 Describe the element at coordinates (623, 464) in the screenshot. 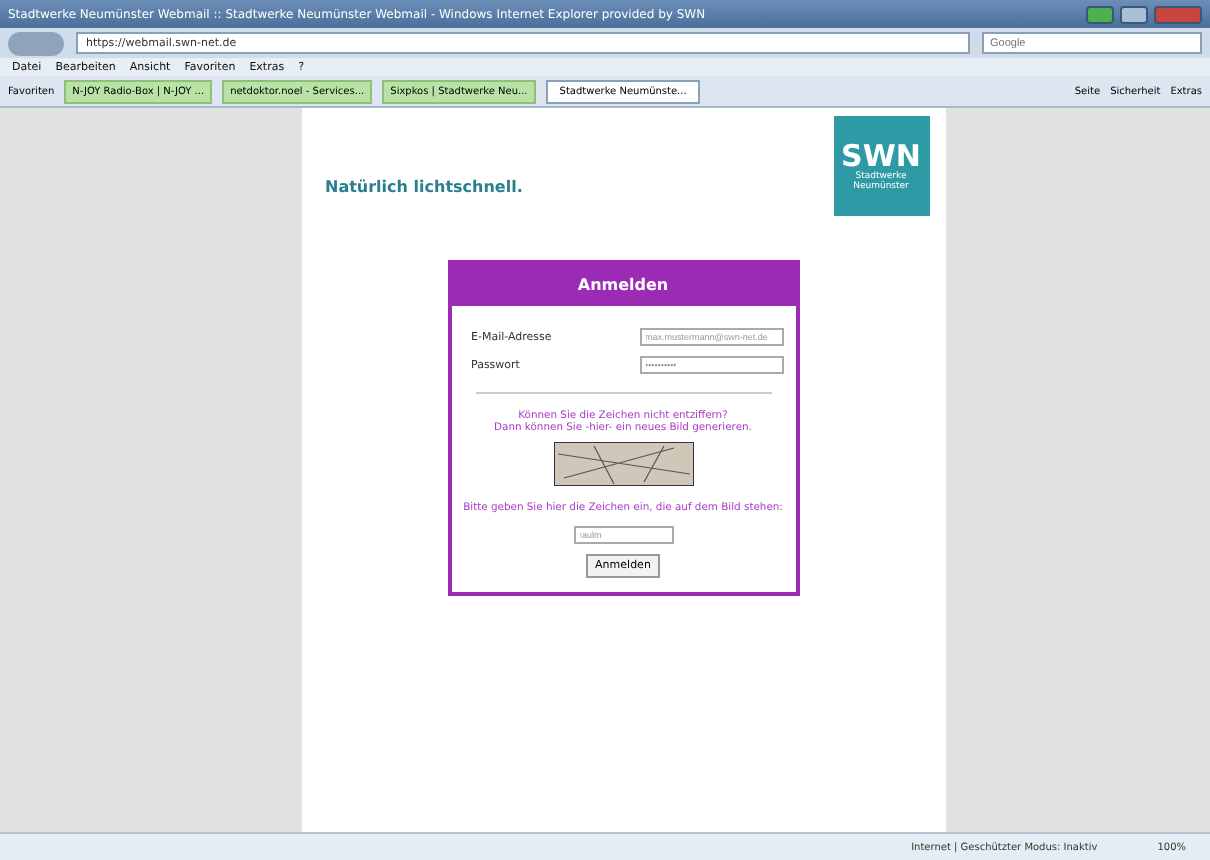

I see `captcha-image` at that location.